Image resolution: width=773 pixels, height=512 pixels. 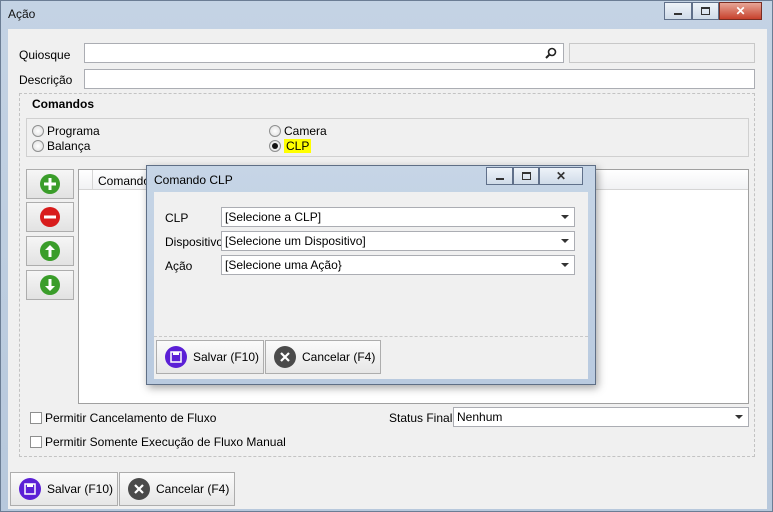 I want to click on cancel-button: Cancelar (F4), so click(x=177, y=489).